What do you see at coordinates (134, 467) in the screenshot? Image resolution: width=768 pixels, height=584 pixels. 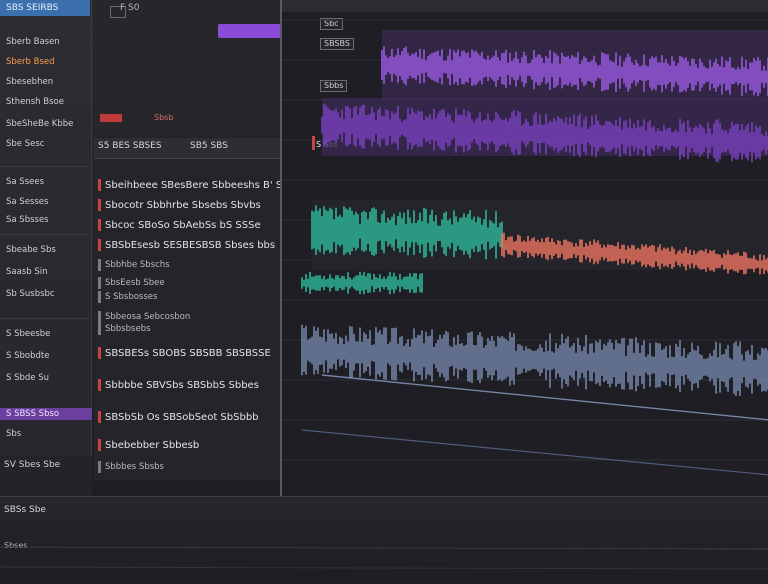 I see `list-item-label: Sbbbes Sbsbs` at bounding box center [134, 467].